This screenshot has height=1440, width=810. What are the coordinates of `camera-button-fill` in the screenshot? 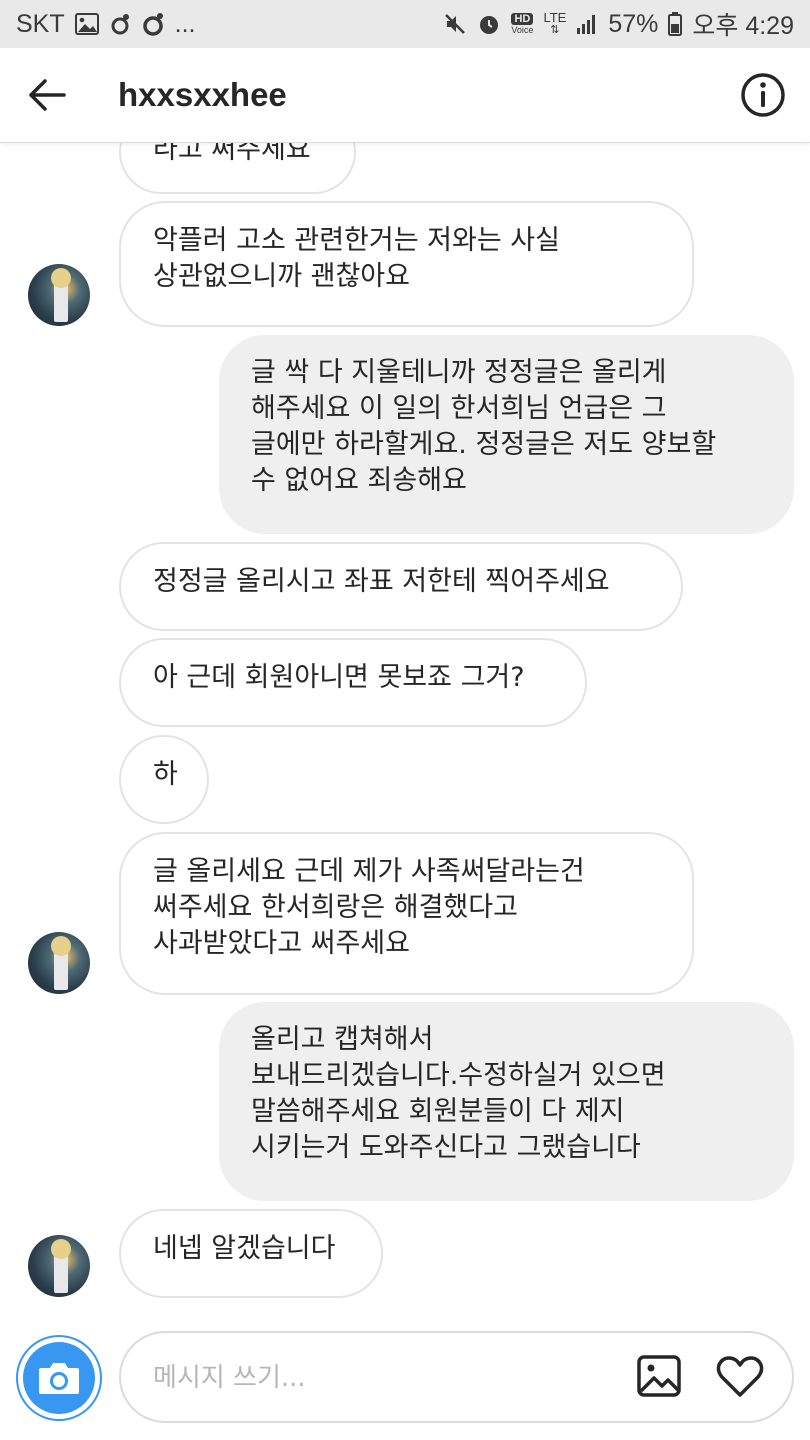 It's located at (59, 1378).